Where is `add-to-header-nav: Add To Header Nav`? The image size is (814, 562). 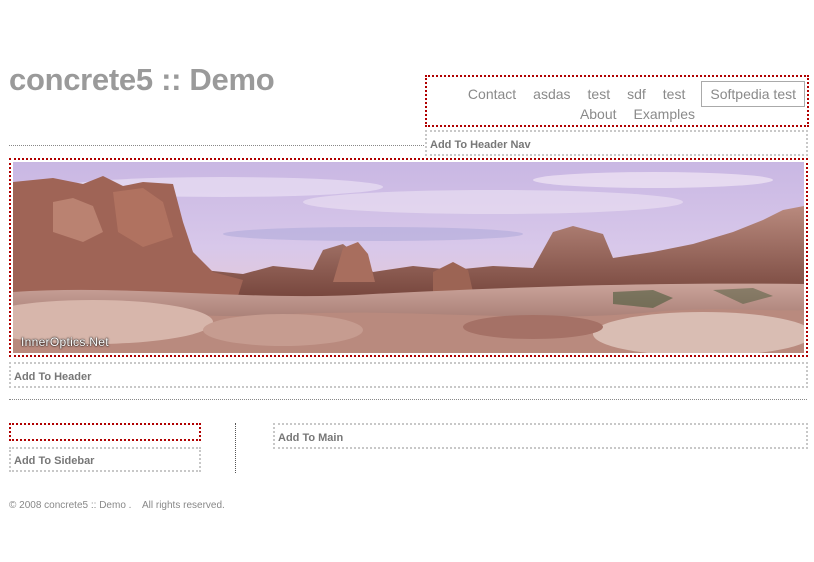
add-to-header-nav: Add To Header Nav is located at coordinates (616, 143).